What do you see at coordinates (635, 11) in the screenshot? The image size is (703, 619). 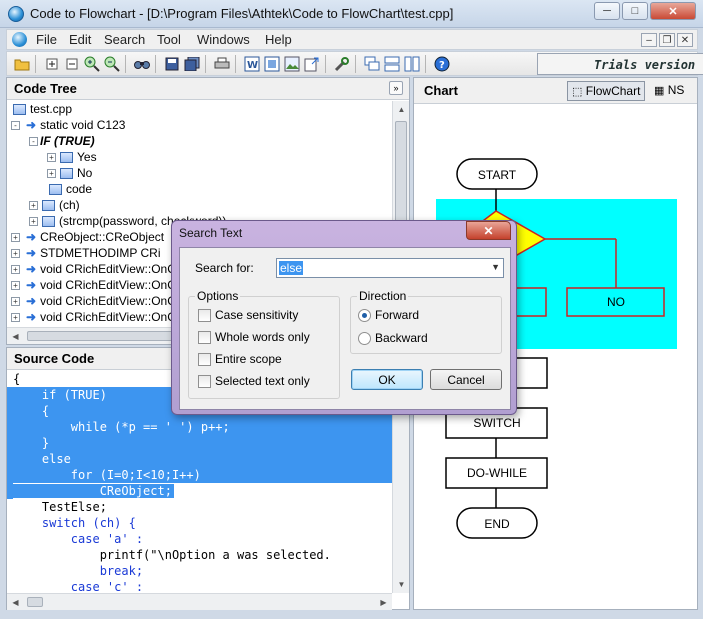 I see `maximize-button: □` at bounding box center [635, 11].